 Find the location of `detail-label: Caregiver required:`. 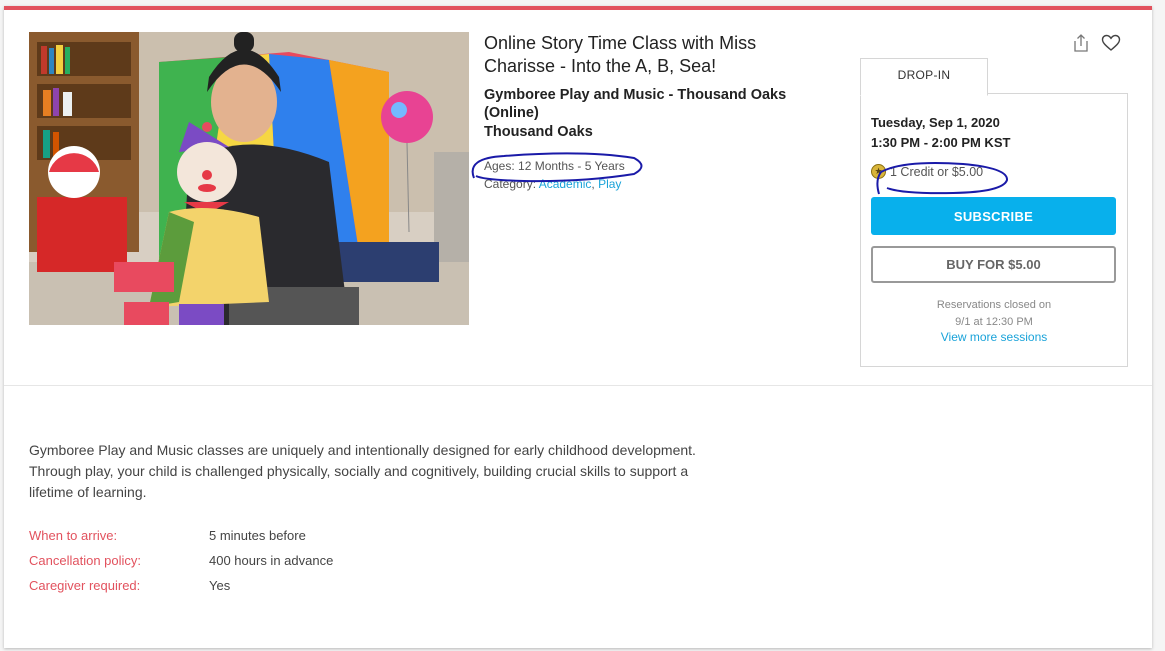

detail-label: Caregiver required: is located at coordinates (85, 585).